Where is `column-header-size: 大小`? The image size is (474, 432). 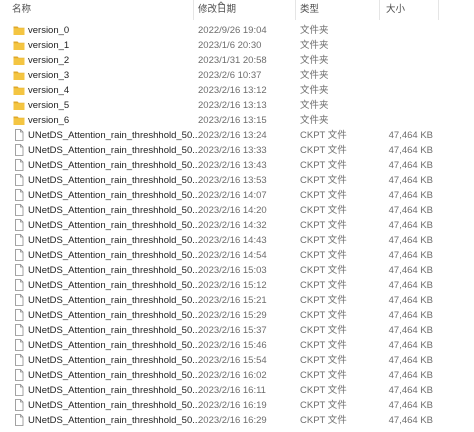 column-header-size: 大小 is located at coordinates (395, 10).